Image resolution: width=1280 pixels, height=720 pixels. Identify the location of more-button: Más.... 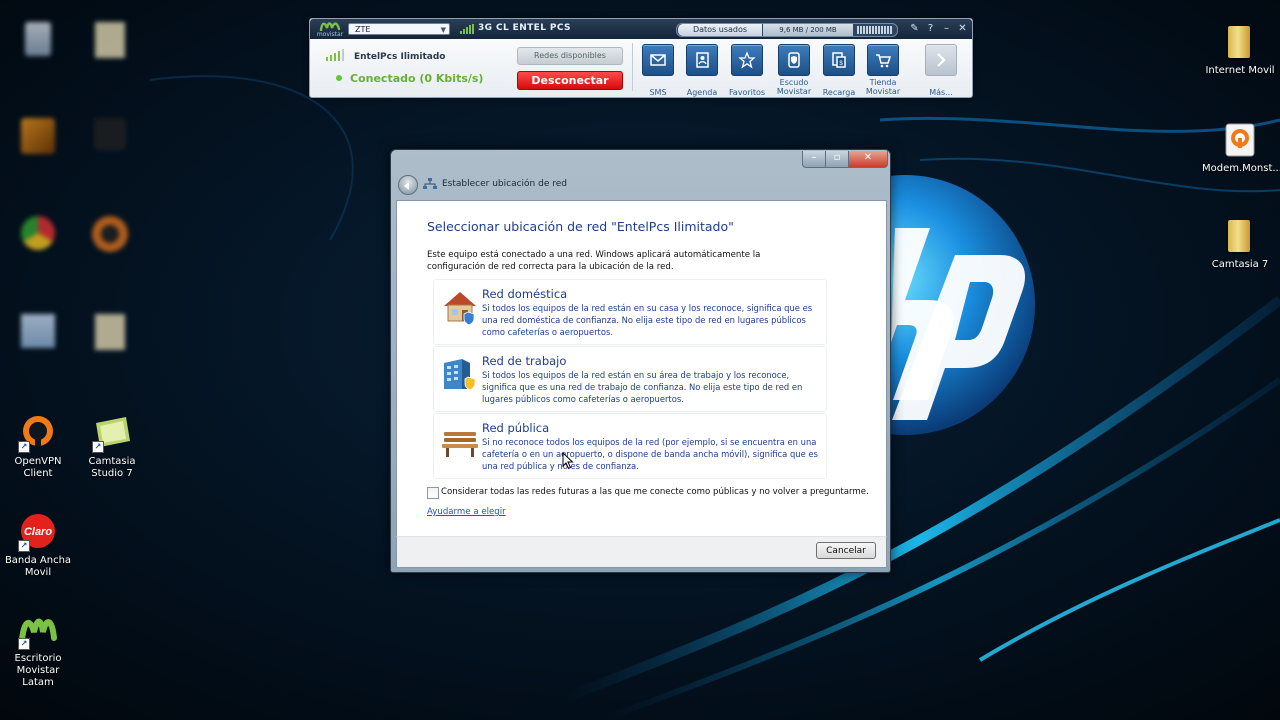
(941, 70).